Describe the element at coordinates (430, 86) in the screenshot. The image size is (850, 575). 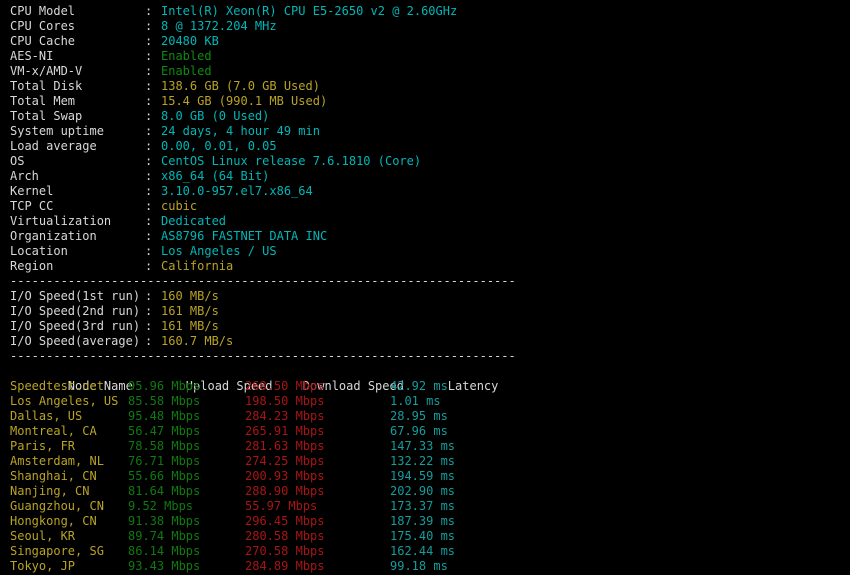
I see `system-info-row: Total Disk:138.6 GB (7.0 GB Used)` at that location.